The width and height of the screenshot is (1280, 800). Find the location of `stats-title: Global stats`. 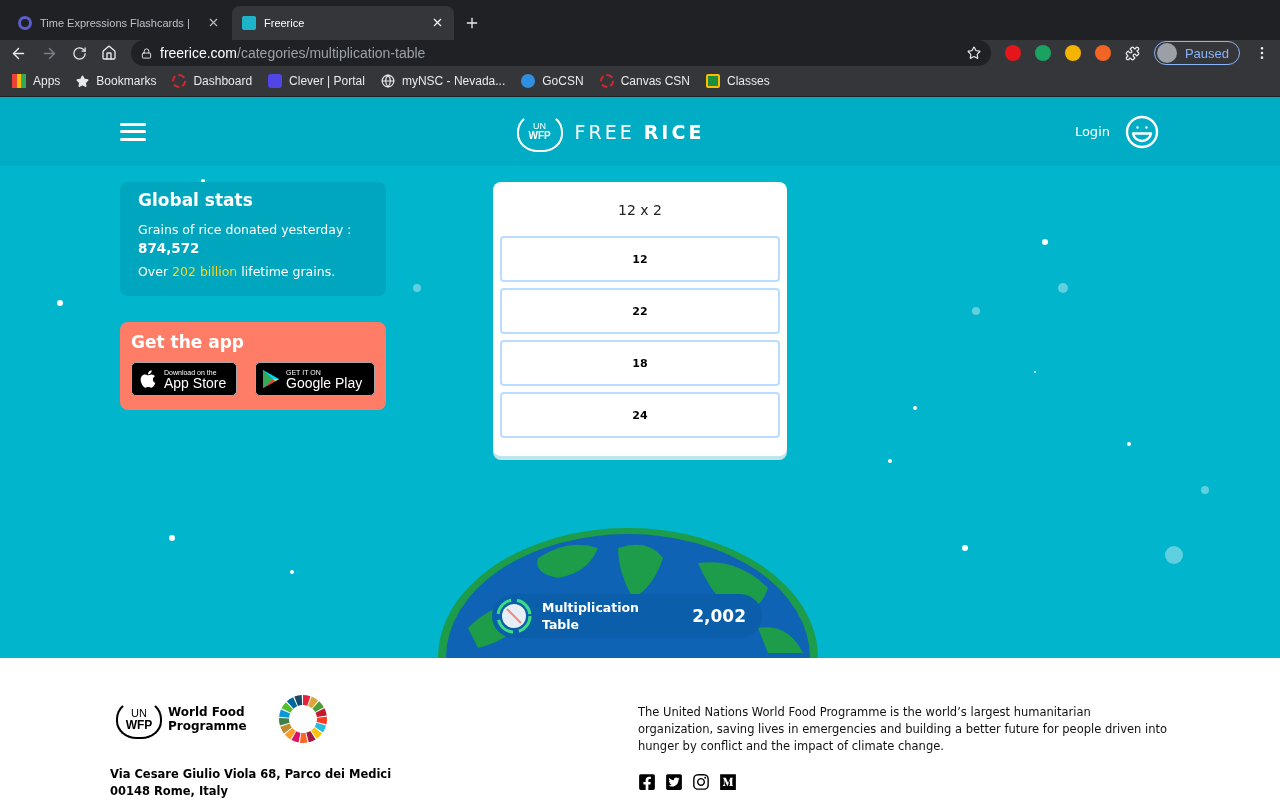

stats-title: Global stats is located at coordinates (196, 200).